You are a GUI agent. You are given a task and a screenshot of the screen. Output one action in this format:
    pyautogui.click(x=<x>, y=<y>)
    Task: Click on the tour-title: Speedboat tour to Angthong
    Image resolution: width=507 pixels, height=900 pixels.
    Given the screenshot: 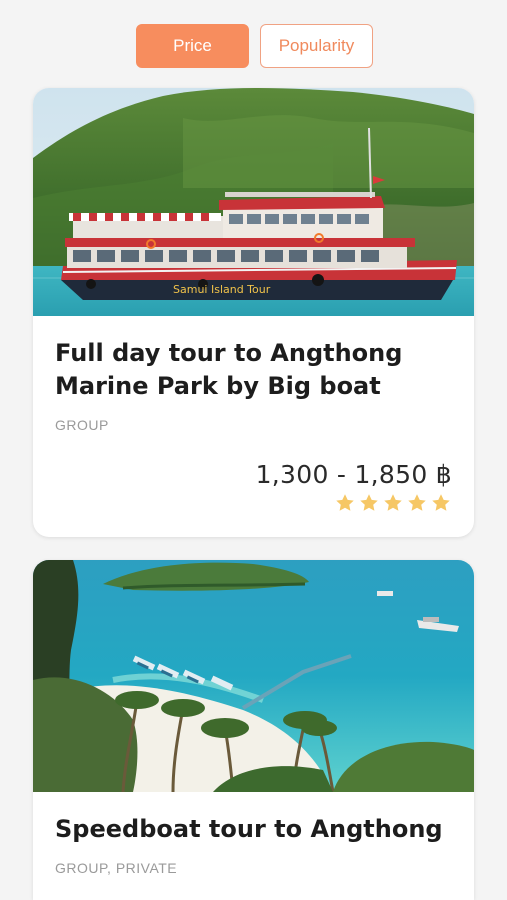 What is the action you would take?
    pyautogui.click(x=249, y=829)
    